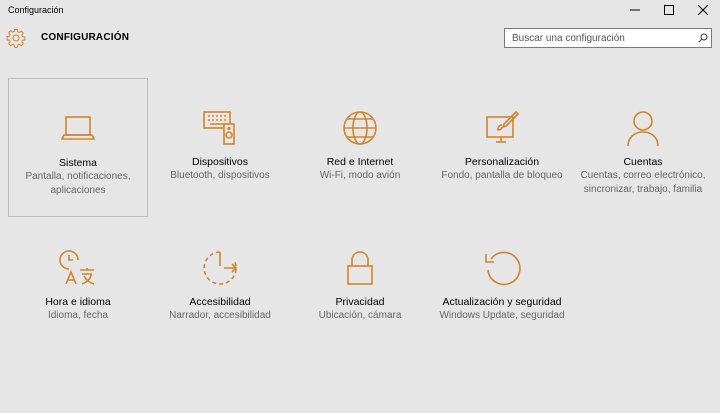  What do you see at coordinates (703, 38) in the screenshot?
I see `search-icon` at bounding box center [703, 38].